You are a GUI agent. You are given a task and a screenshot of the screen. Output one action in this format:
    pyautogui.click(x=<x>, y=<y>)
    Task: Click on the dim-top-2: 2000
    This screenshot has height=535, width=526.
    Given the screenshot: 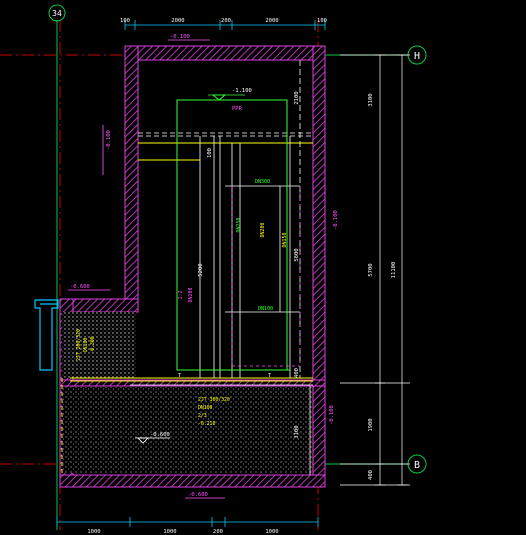 What is the action you would take?
    pyautogui.click(x=177, y=21)
    